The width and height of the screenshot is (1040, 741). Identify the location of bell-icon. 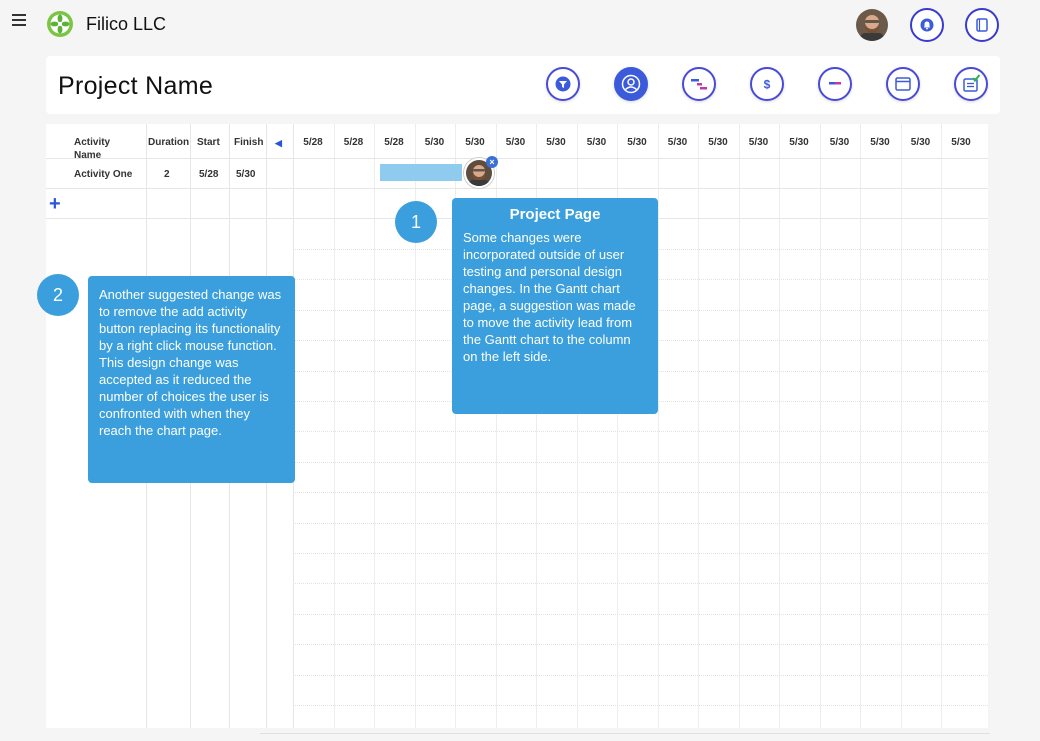
(927, 25).